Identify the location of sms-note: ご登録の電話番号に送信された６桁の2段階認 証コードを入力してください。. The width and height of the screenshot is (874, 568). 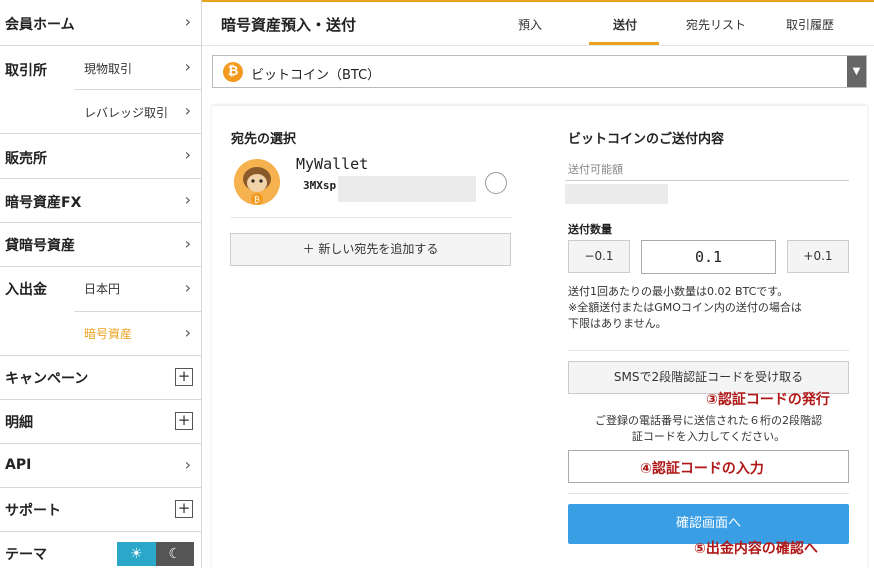
(708, 429).